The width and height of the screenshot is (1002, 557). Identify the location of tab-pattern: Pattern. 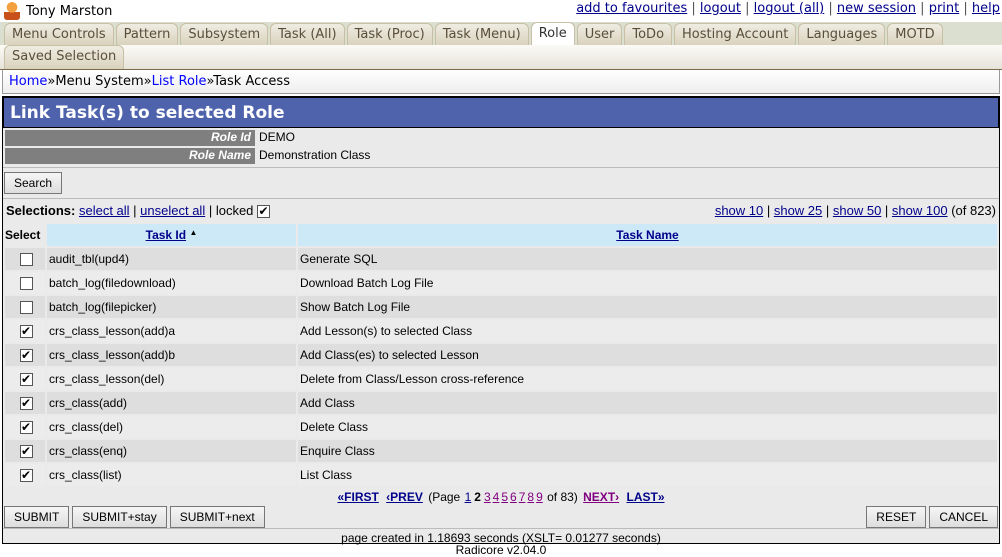
(147, 34).